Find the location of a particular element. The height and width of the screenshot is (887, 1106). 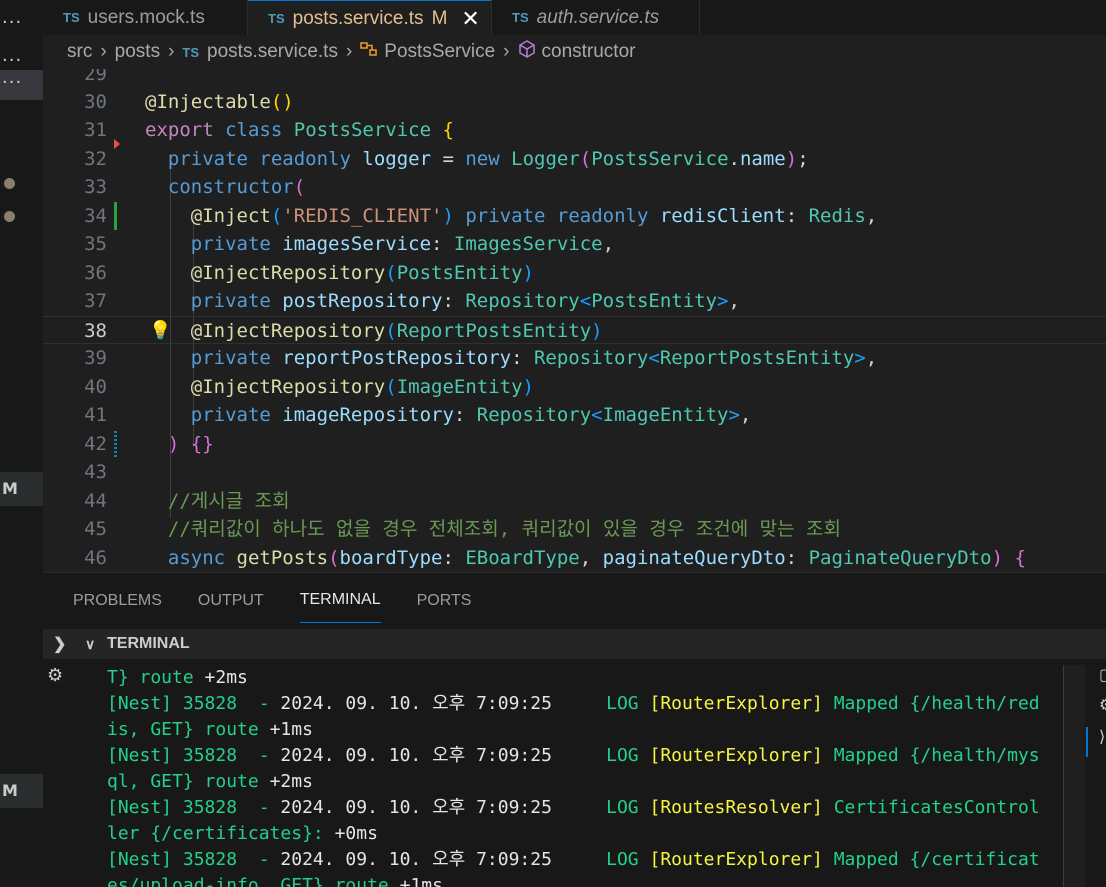

selected-item: ··· is located at coordinates (21, 85).